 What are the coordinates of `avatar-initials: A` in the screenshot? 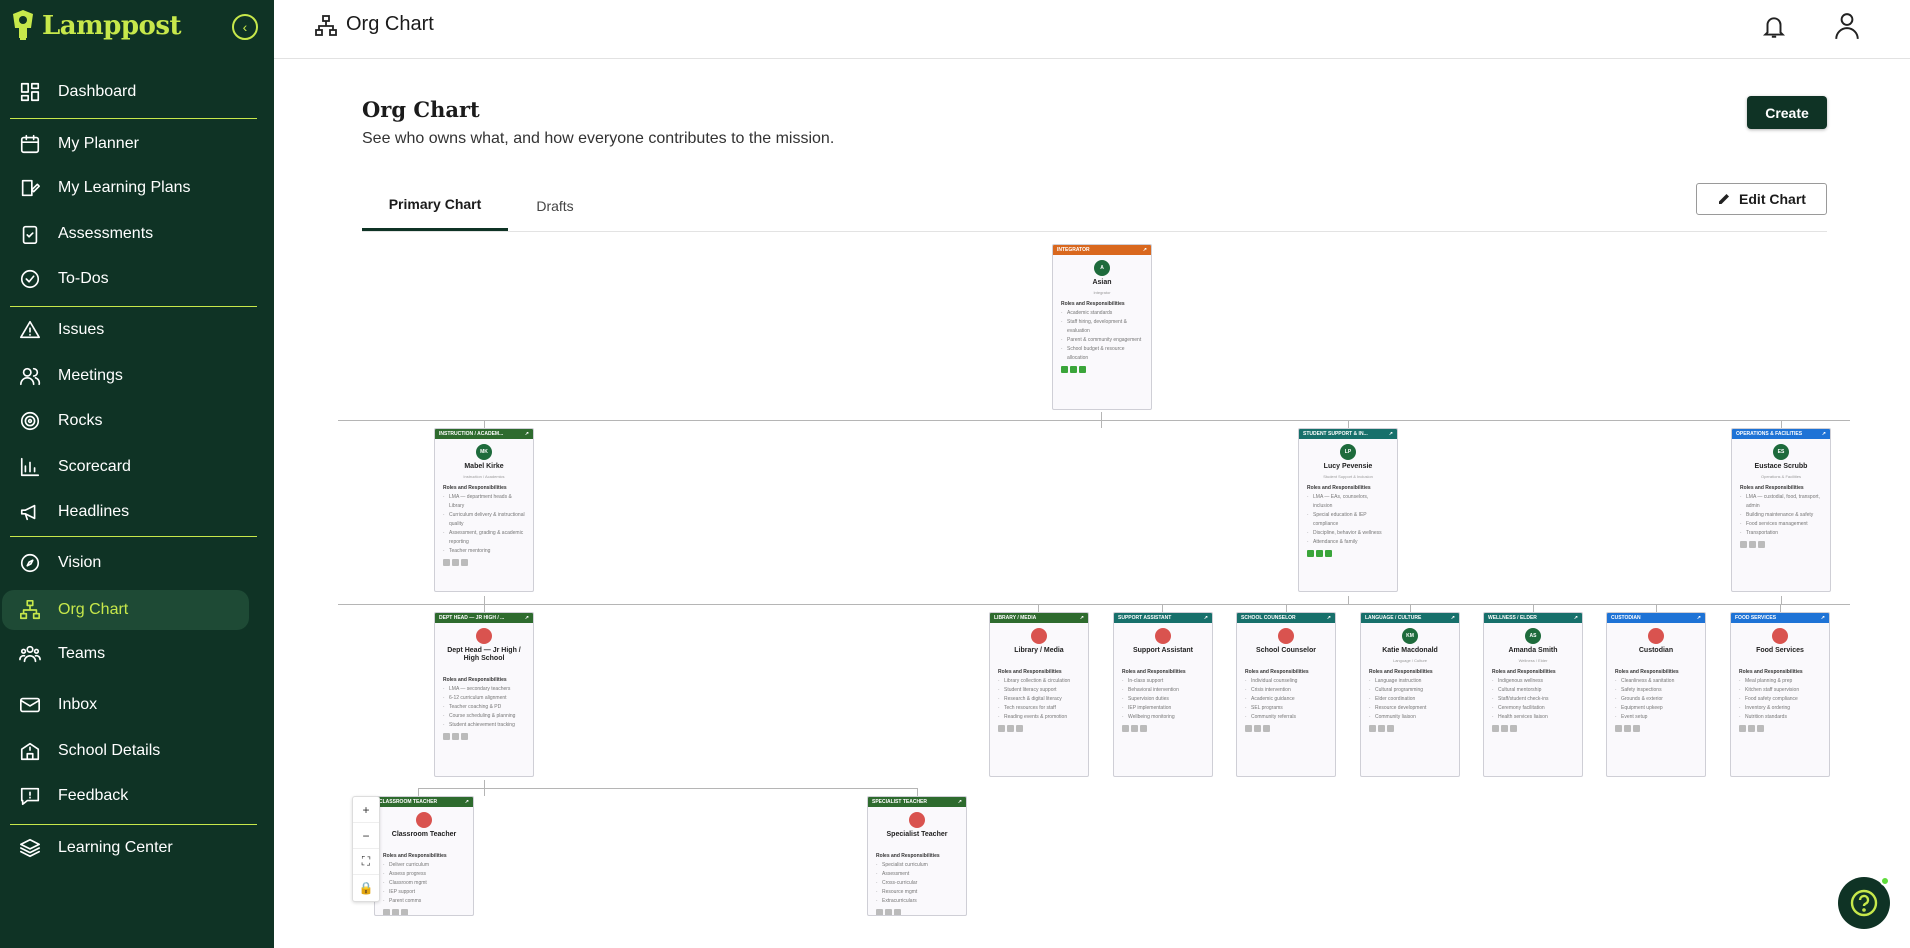 It's located at (1102, 268).